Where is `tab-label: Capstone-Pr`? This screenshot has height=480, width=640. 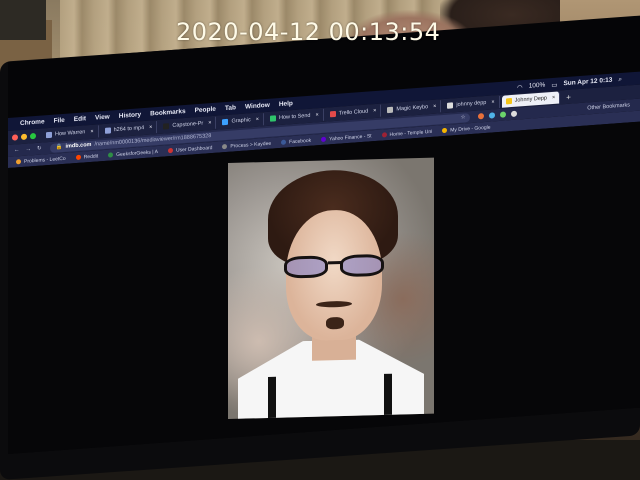
tab-label: Capstone-Pr is located at coordinates (188, 124).